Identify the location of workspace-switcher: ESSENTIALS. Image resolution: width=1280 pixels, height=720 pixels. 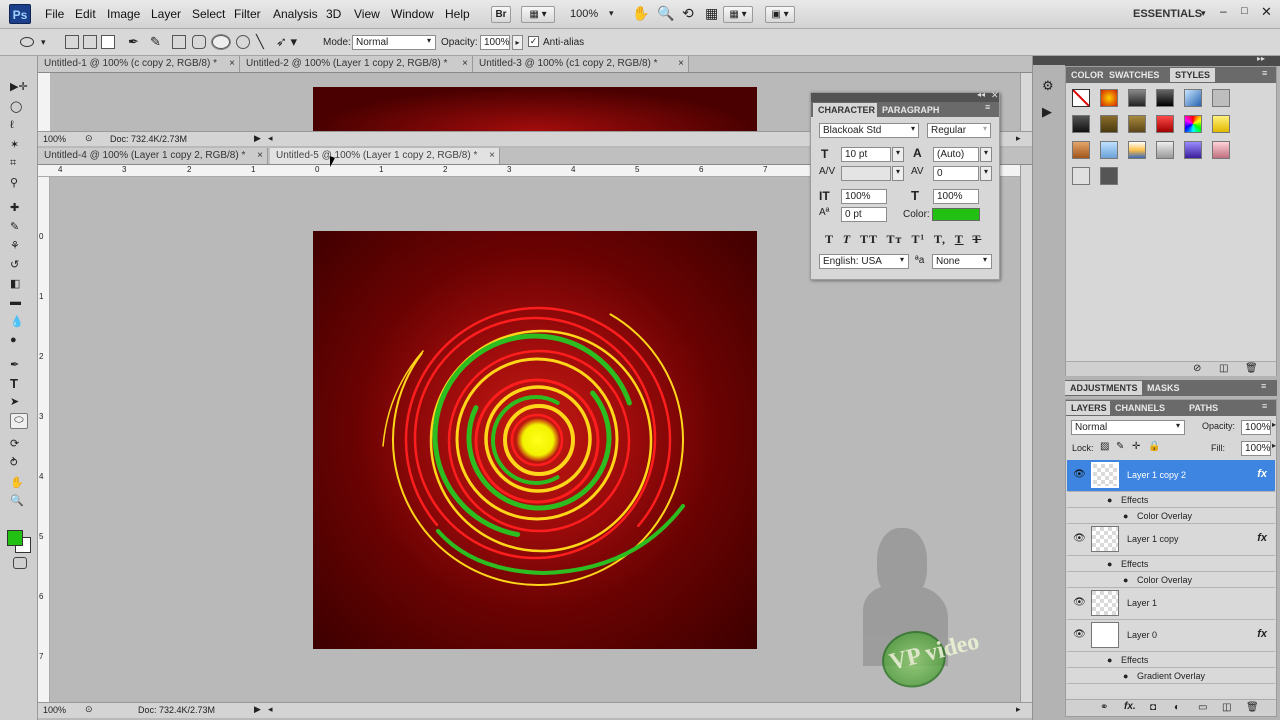
(1167, 14).